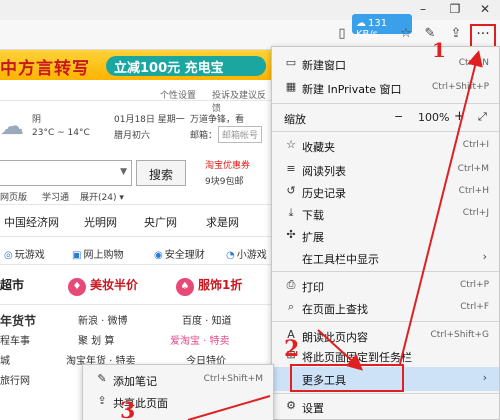 This screenshot has width=500, height=420. I want to click on menu-item-new-inprivate: ▦ 新建 InPrivate 窗口 Ctrl+Shift+P, so click(385, 88).